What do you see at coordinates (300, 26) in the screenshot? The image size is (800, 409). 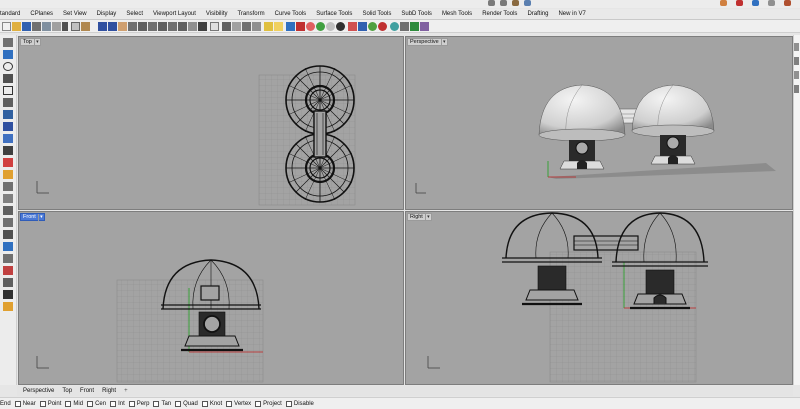 I see `shaded-icon` at bounding box center [300, 26].